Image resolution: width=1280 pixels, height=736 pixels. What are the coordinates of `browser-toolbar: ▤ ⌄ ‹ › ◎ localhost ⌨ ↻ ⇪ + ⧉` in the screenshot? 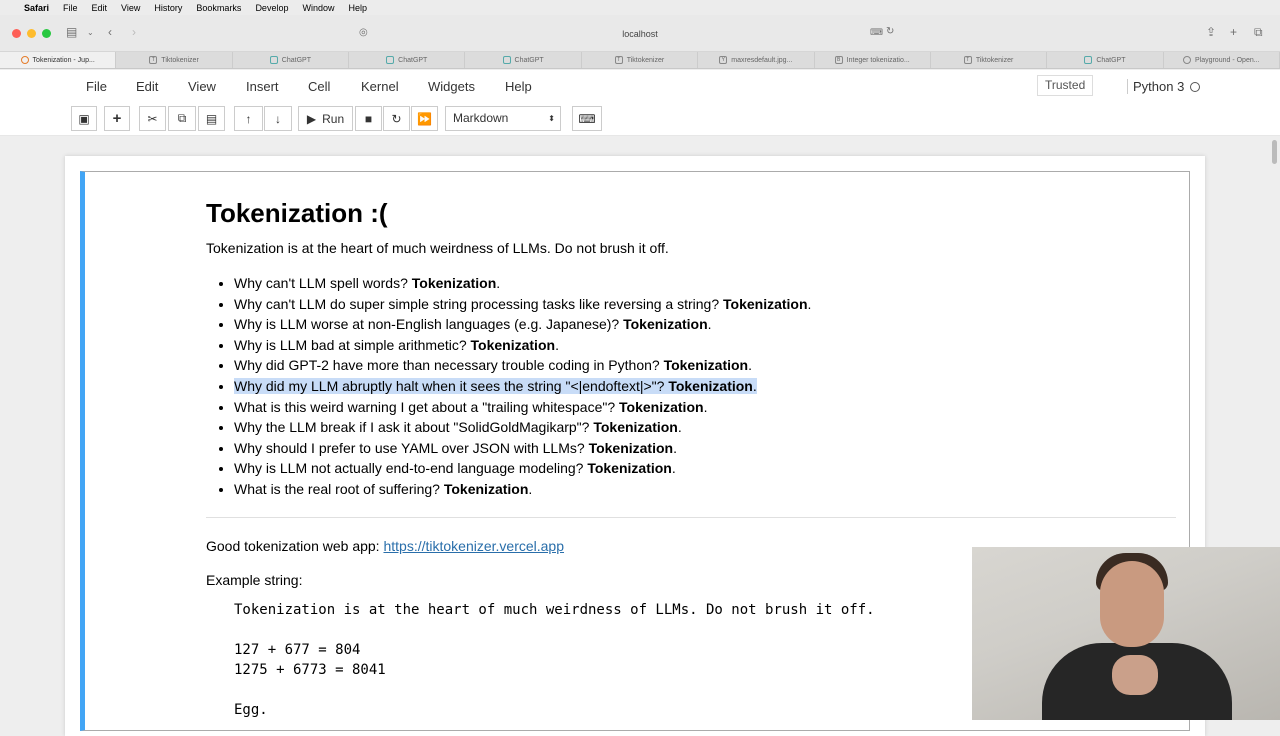 It's located at (640, 33).